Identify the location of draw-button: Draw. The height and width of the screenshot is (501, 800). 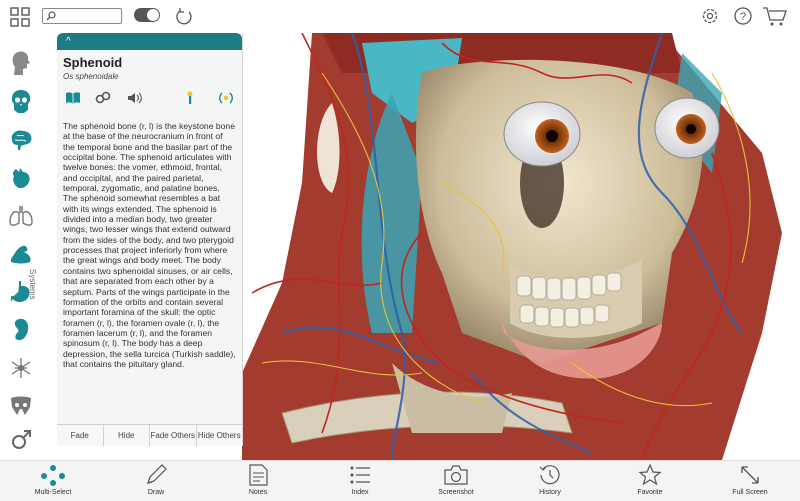
(156, 481).